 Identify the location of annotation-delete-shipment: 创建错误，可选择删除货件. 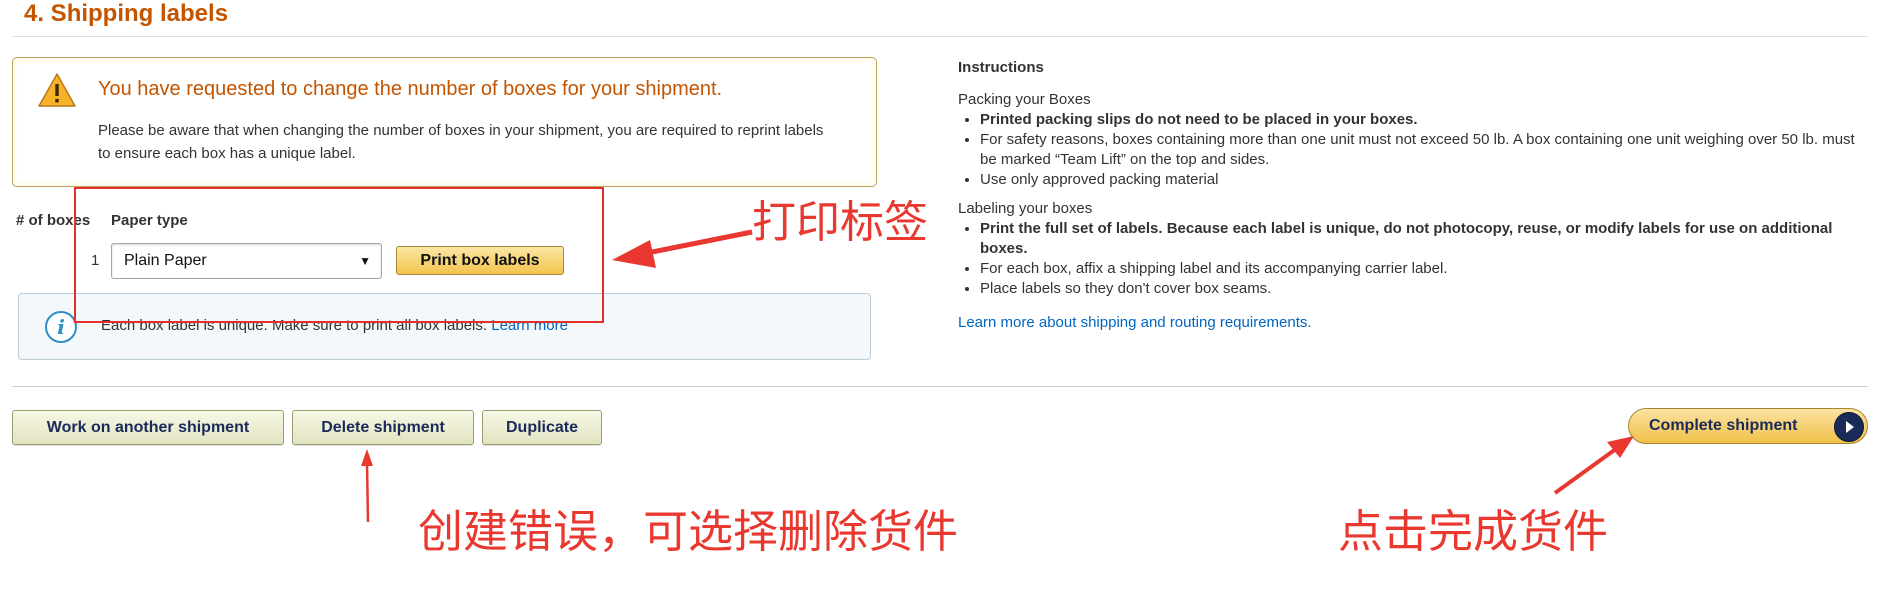
(688, 531).